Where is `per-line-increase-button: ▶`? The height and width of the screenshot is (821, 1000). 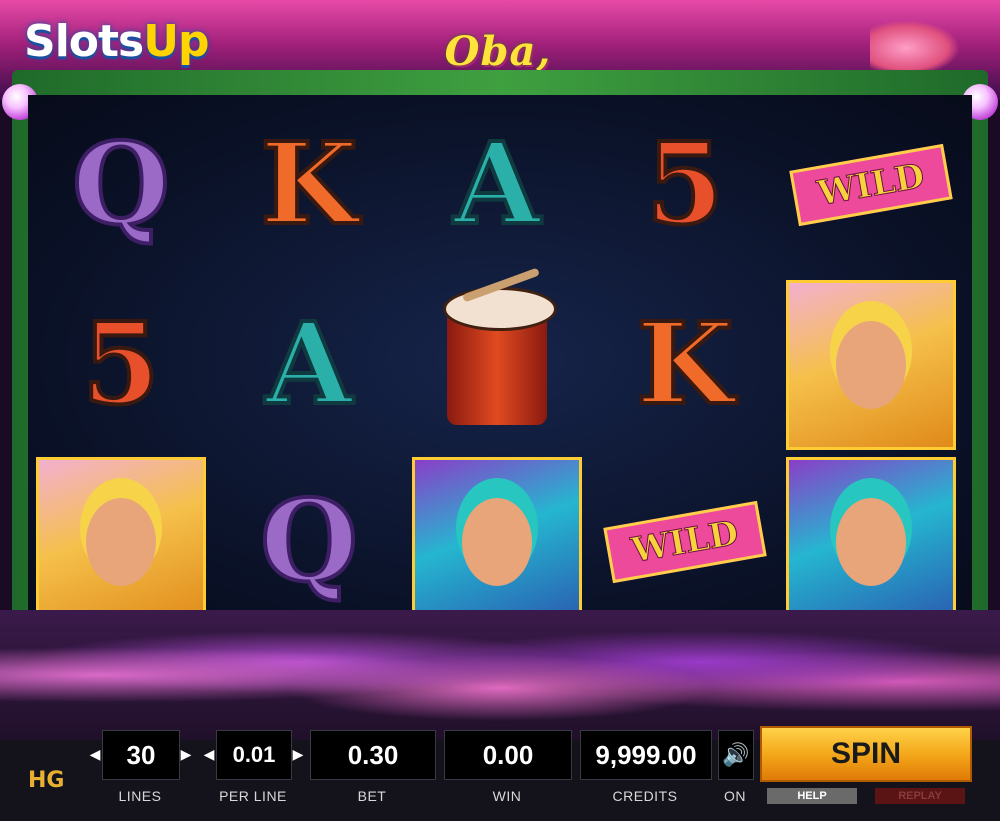
per-line-increase-button: ▶ is located at coordinates (298, 754).